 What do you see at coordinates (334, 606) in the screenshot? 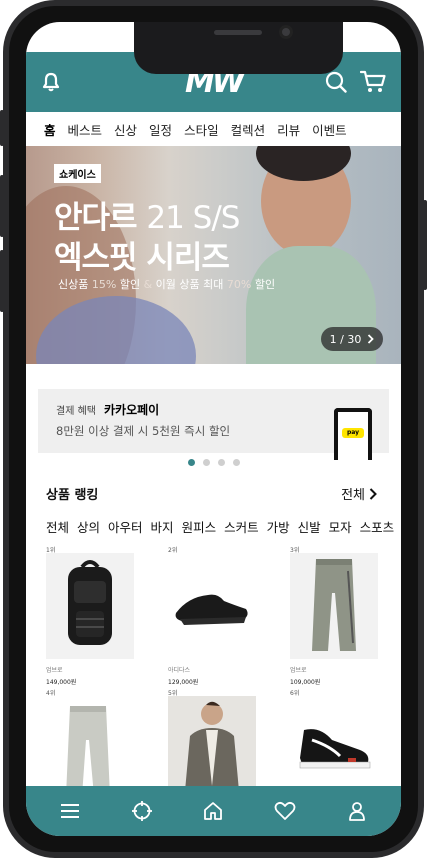
I see `jogger-pants-icon` at bounding box center [334, 606].